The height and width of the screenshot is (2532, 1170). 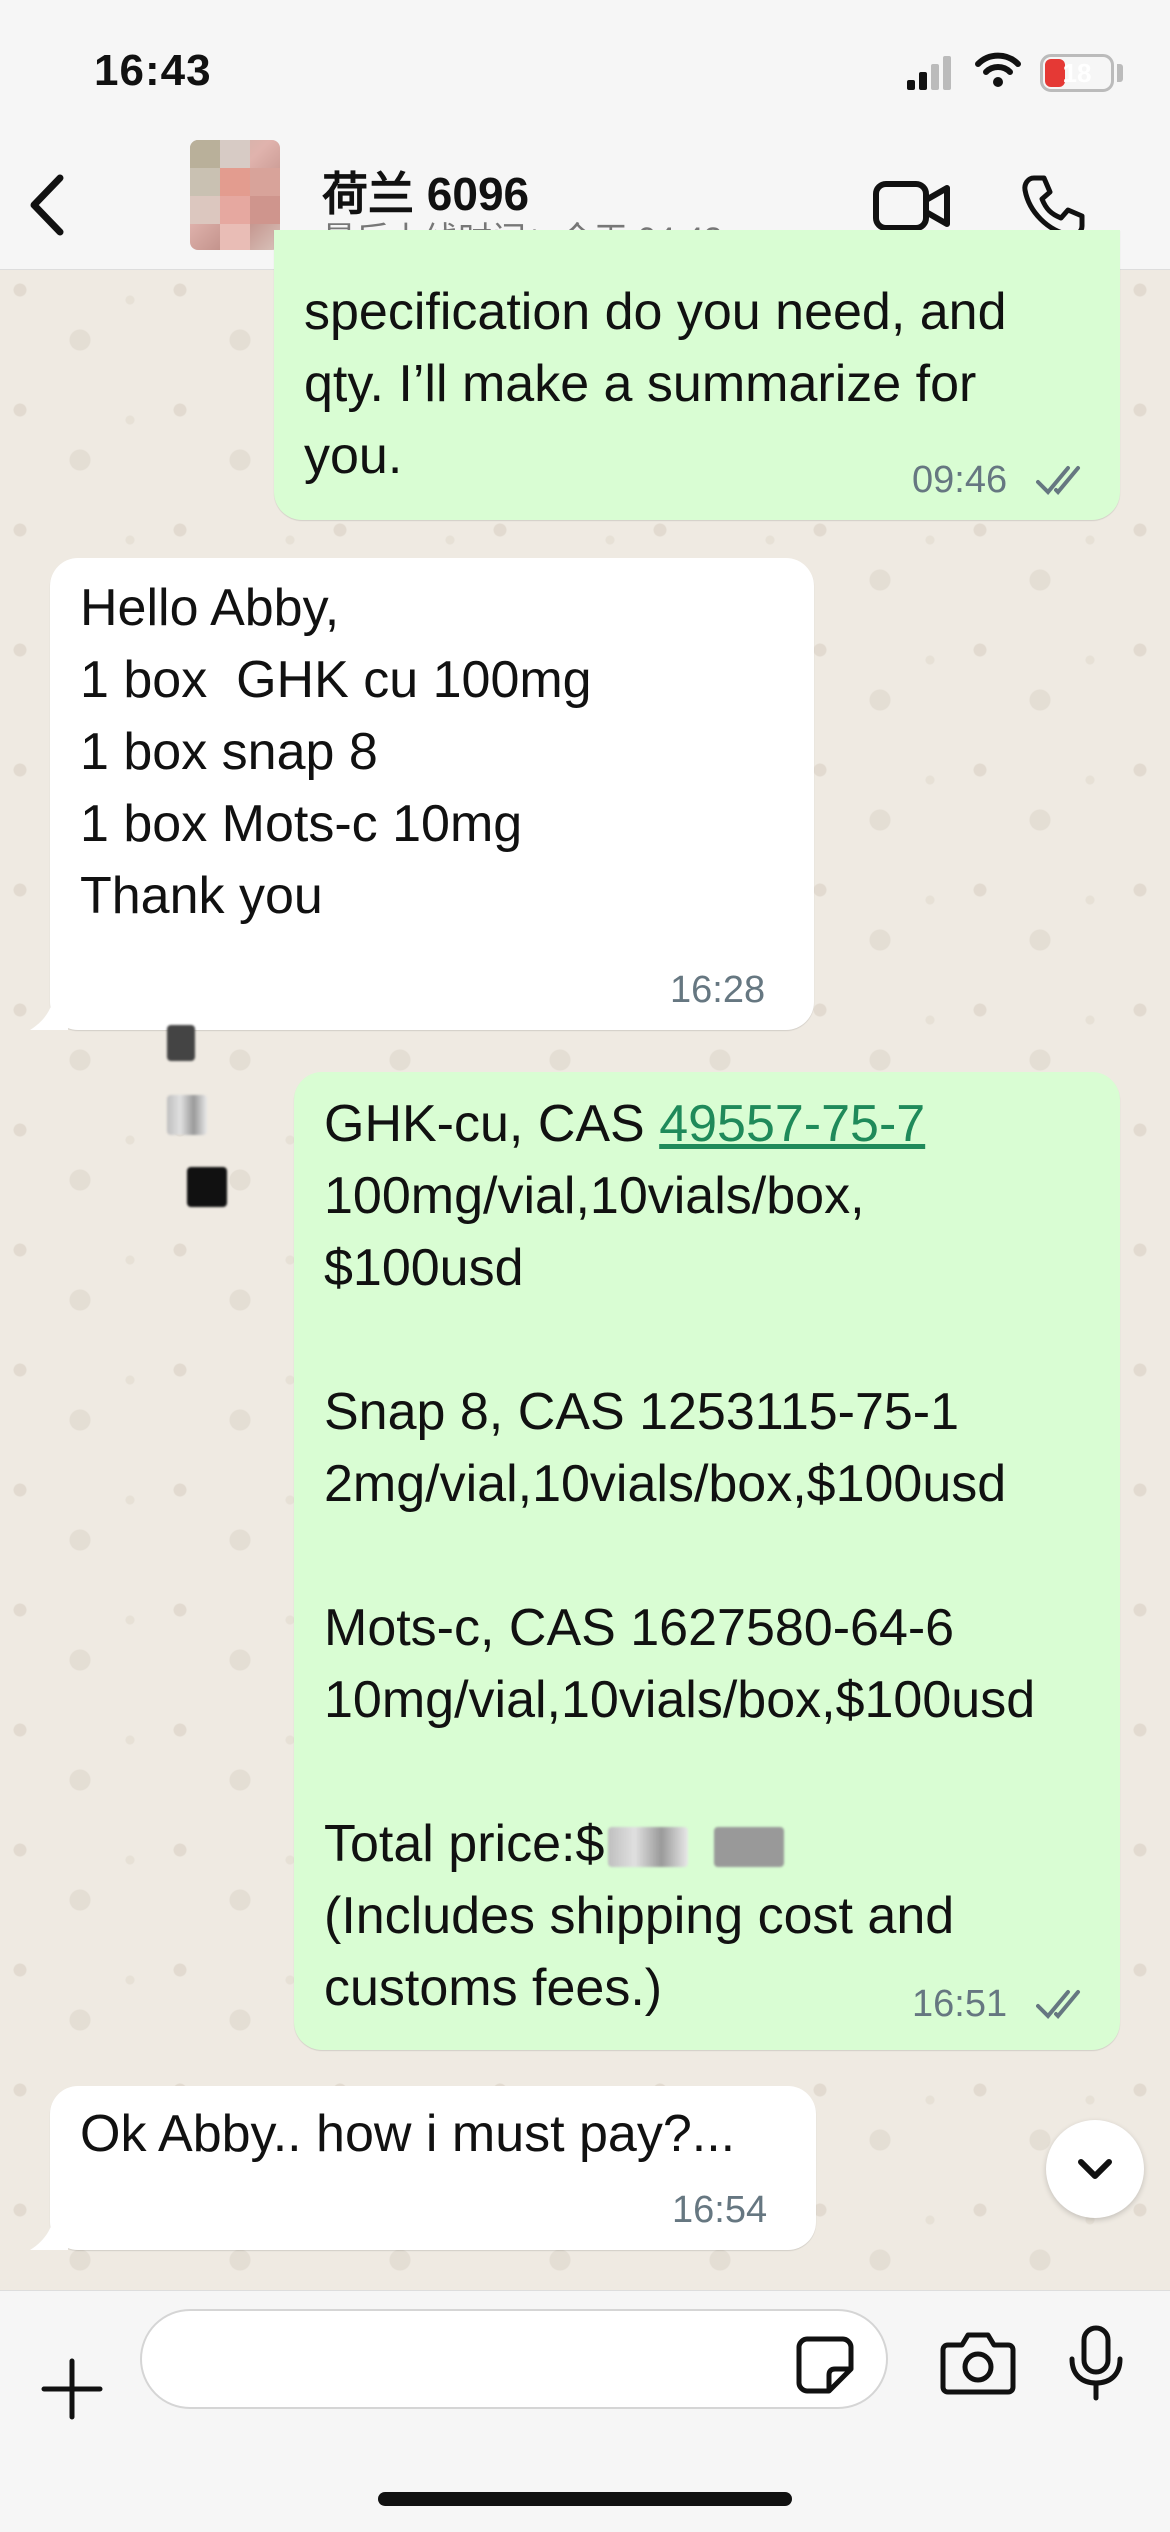 I want to click on message-line: qty. I’ll make a summarize for, so click(x=640, y=384).